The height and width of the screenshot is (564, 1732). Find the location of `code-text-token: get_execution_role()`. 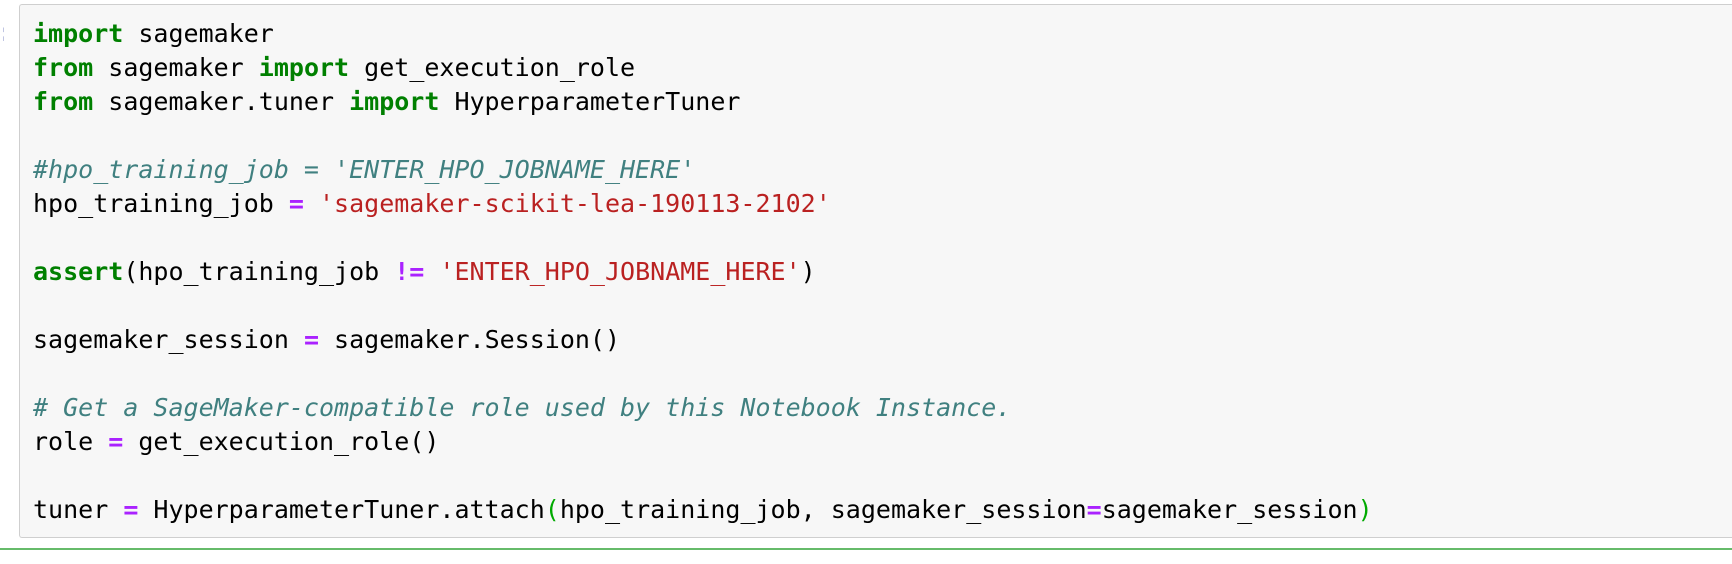

code-text-token: get_execution_role() is located at coordinates (281, 441).